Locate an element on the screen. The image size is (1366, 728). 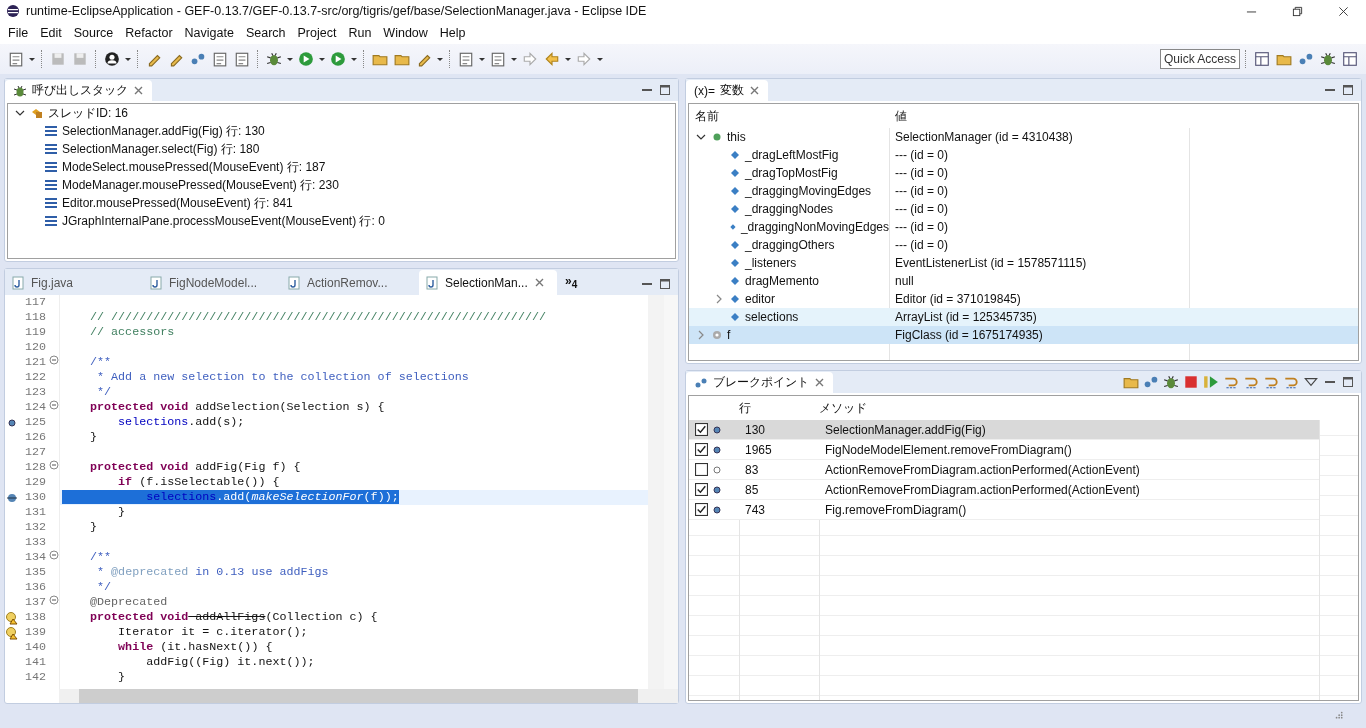
run-tool-icon is located at coordinates (338, 59).